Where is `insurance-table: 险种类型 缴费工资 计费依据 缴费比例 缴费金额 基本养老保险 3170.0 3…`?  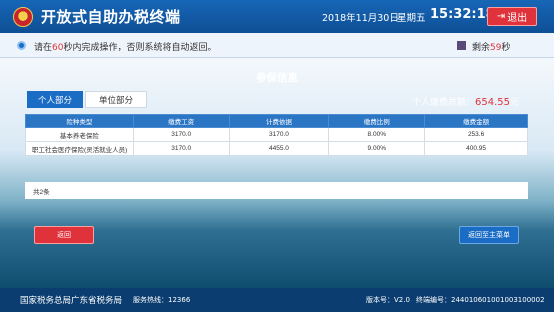
insurance-table: 险种类型 缴费工资 计费依据 缴费比例 缴费金额 基本养老保险 3170.0 3… is located at coordinates (276, 135).